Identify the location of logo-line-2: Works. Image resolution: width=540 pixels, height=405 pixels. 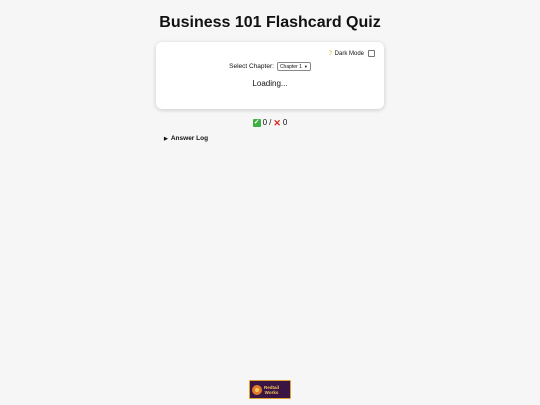
(271, 392).